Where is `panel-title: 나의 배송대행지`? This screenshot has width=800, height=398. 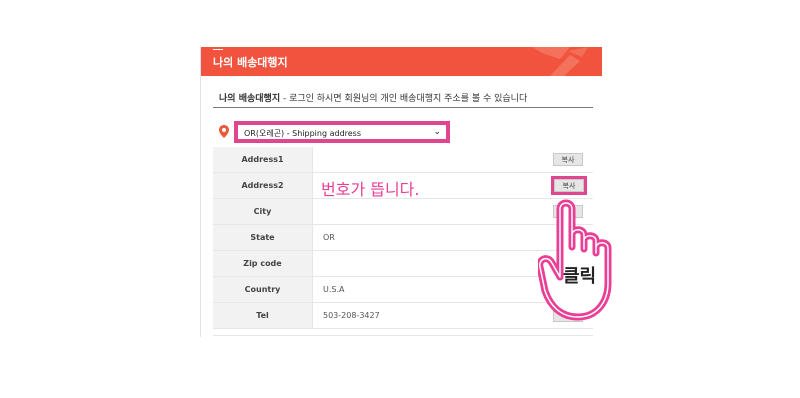
panel-title: 나의 배송대행지 is located at coordinates (250, 62).